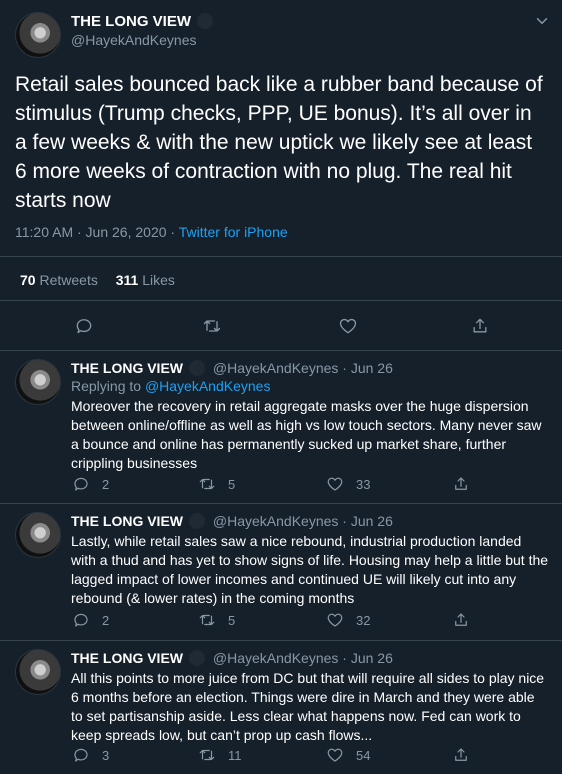 The width and height of the screenshot is (562, 774). What do you see at coordinates (542, 21) in the screenshot?
I see `chevron-down-icon` at bounding box center [542, 21].